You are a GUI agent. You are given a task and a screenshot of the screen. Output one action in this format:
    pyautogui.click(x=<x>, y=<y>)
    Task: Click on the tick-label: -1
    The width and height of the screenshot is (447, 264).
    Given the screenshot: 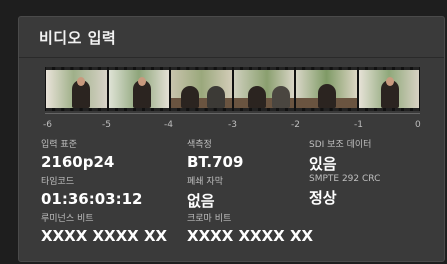 What is the action you would take?
    pyautogui.click(x=358, y=125)
    